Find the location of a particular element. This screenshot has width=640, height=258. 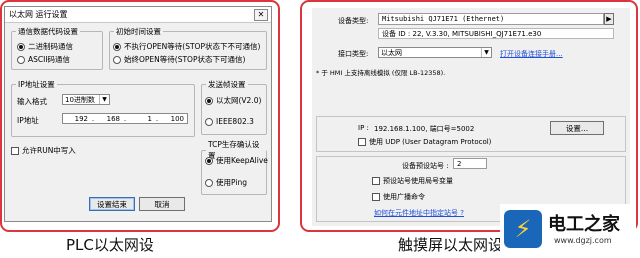

radio-always-open-wait: 始终OPEN等待(STOP状态下可通信) is located at coordinates (179, 59).